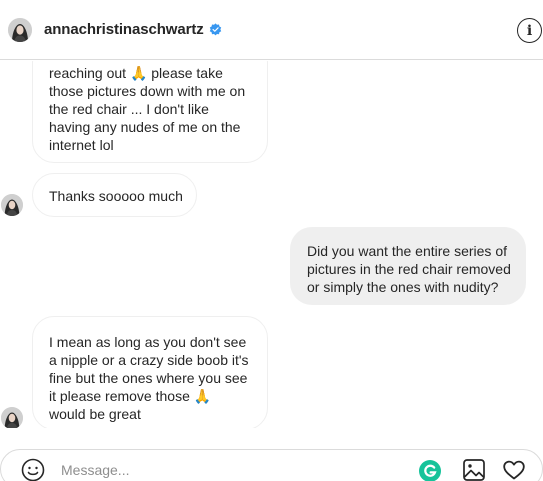  Describe the element at coordinates (430, 470) in the screenshot. I see `grammarly-icon` at that location.